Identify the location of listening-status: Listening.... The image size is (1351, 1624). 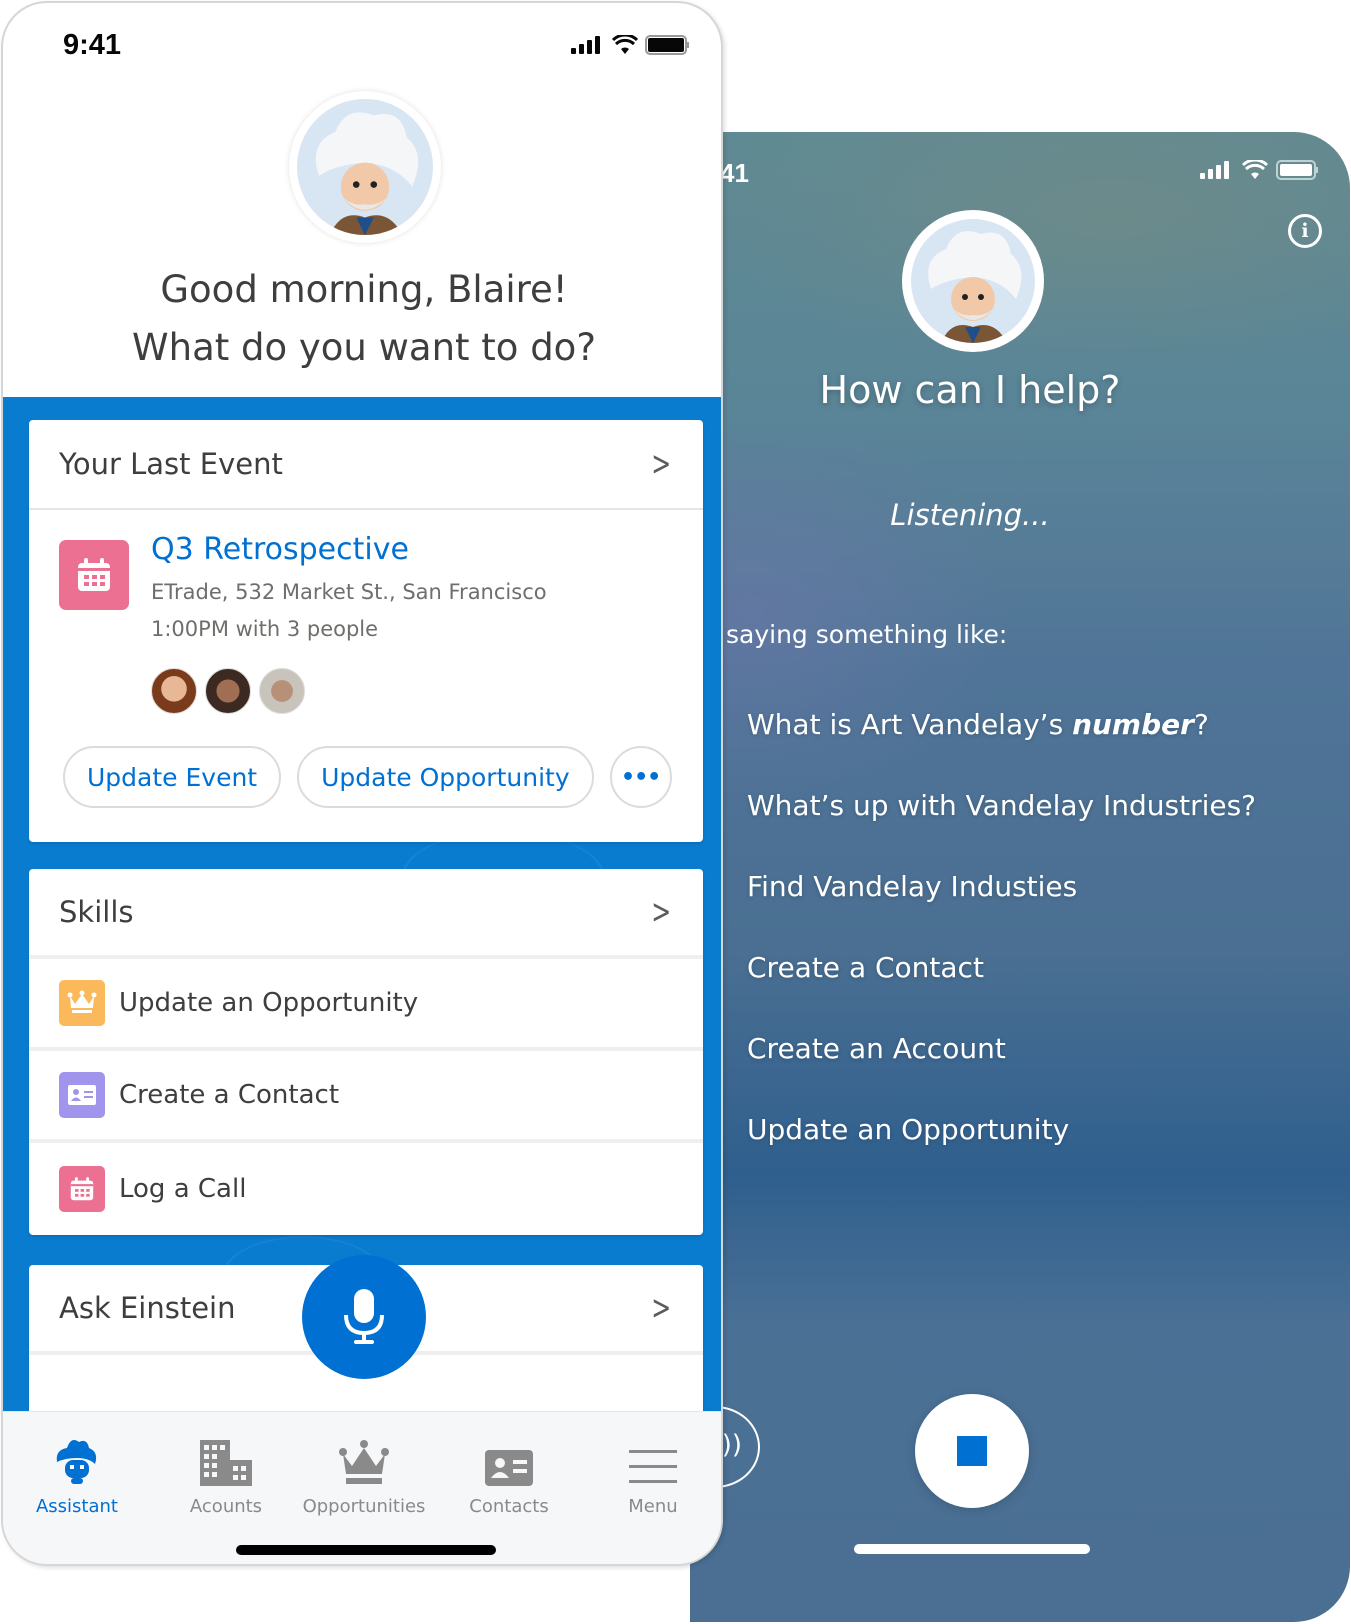
(970, 515).